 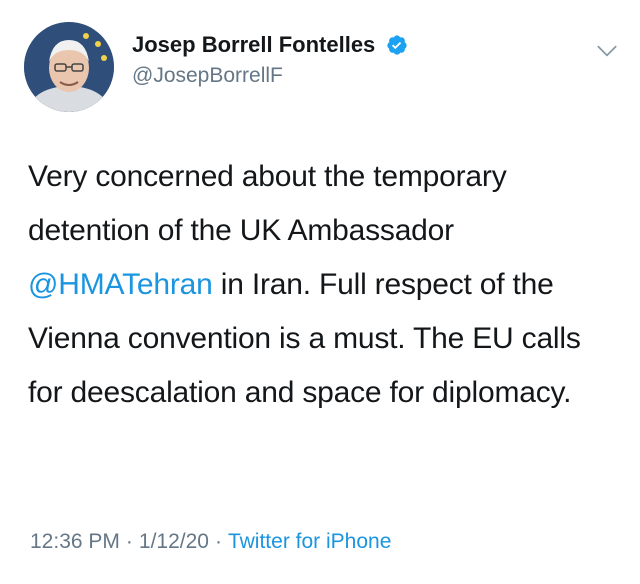 What do you see at coordinates (397, 45) in the screenshot?
I see `verified-badge-icon` at bounding box center [397, 45].